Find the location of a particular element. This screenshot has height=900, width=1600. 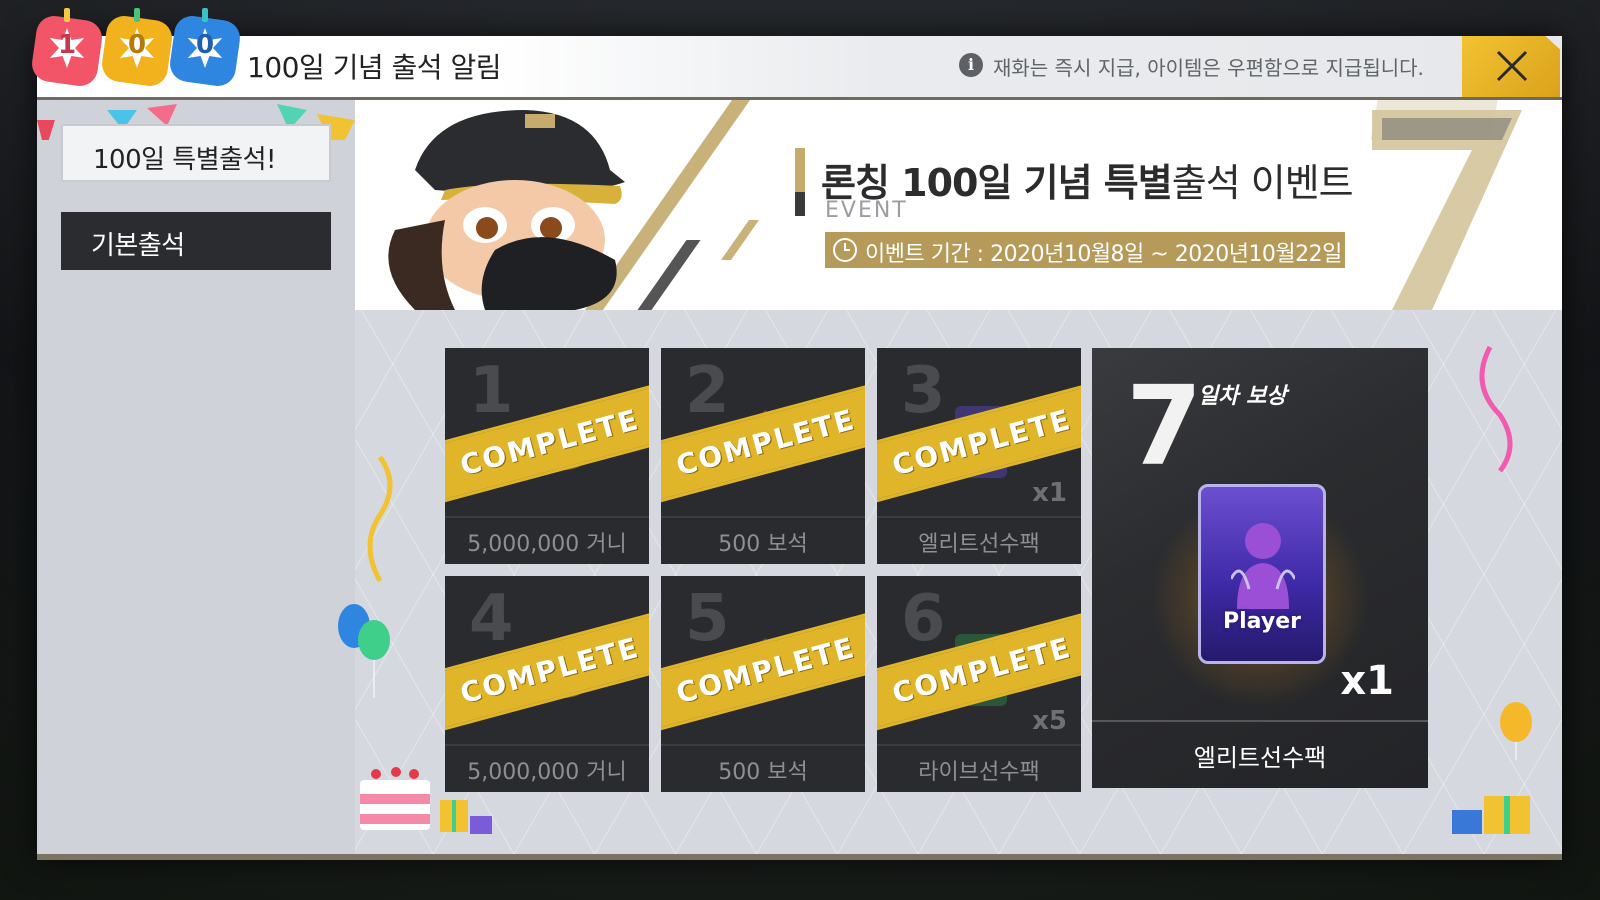

reward-card-day-2: 2 COMPLETE 500 보석 is located at coordinates (763, 456).